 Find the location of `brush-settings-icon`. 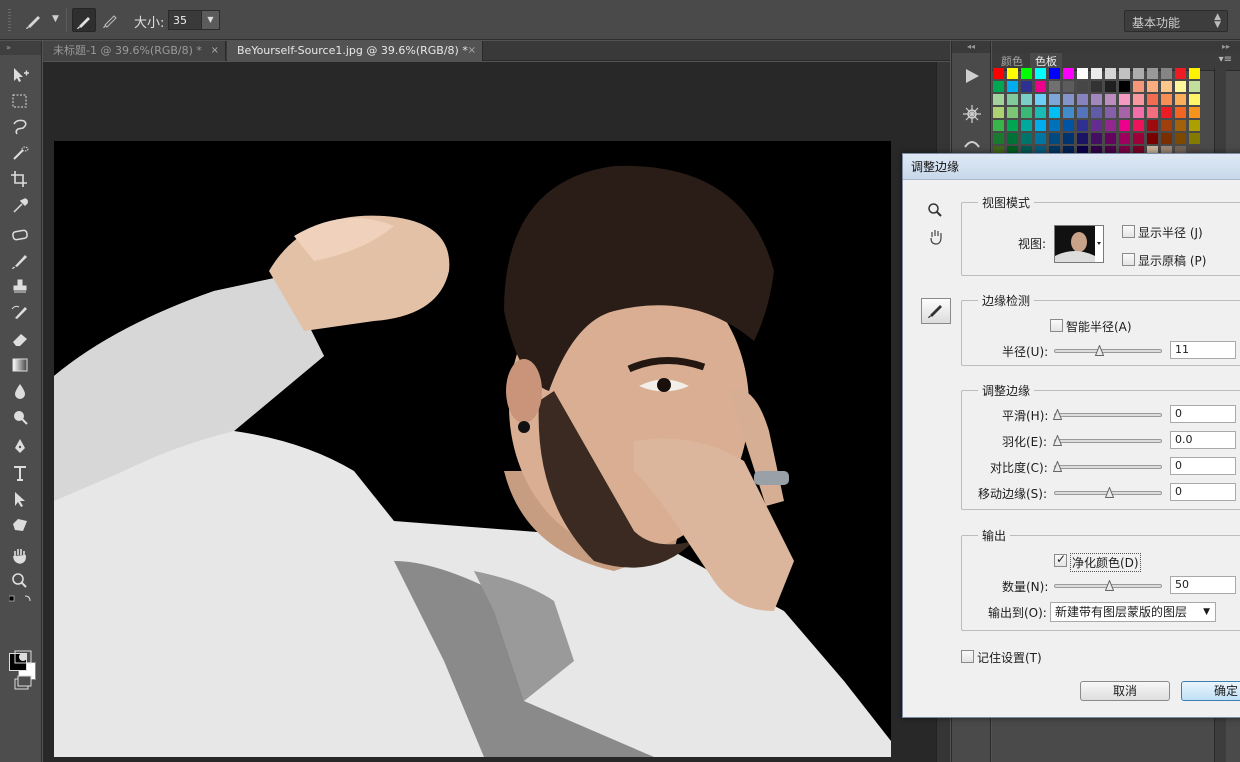

brush-settings-icon is located at coordinates (972, 114).